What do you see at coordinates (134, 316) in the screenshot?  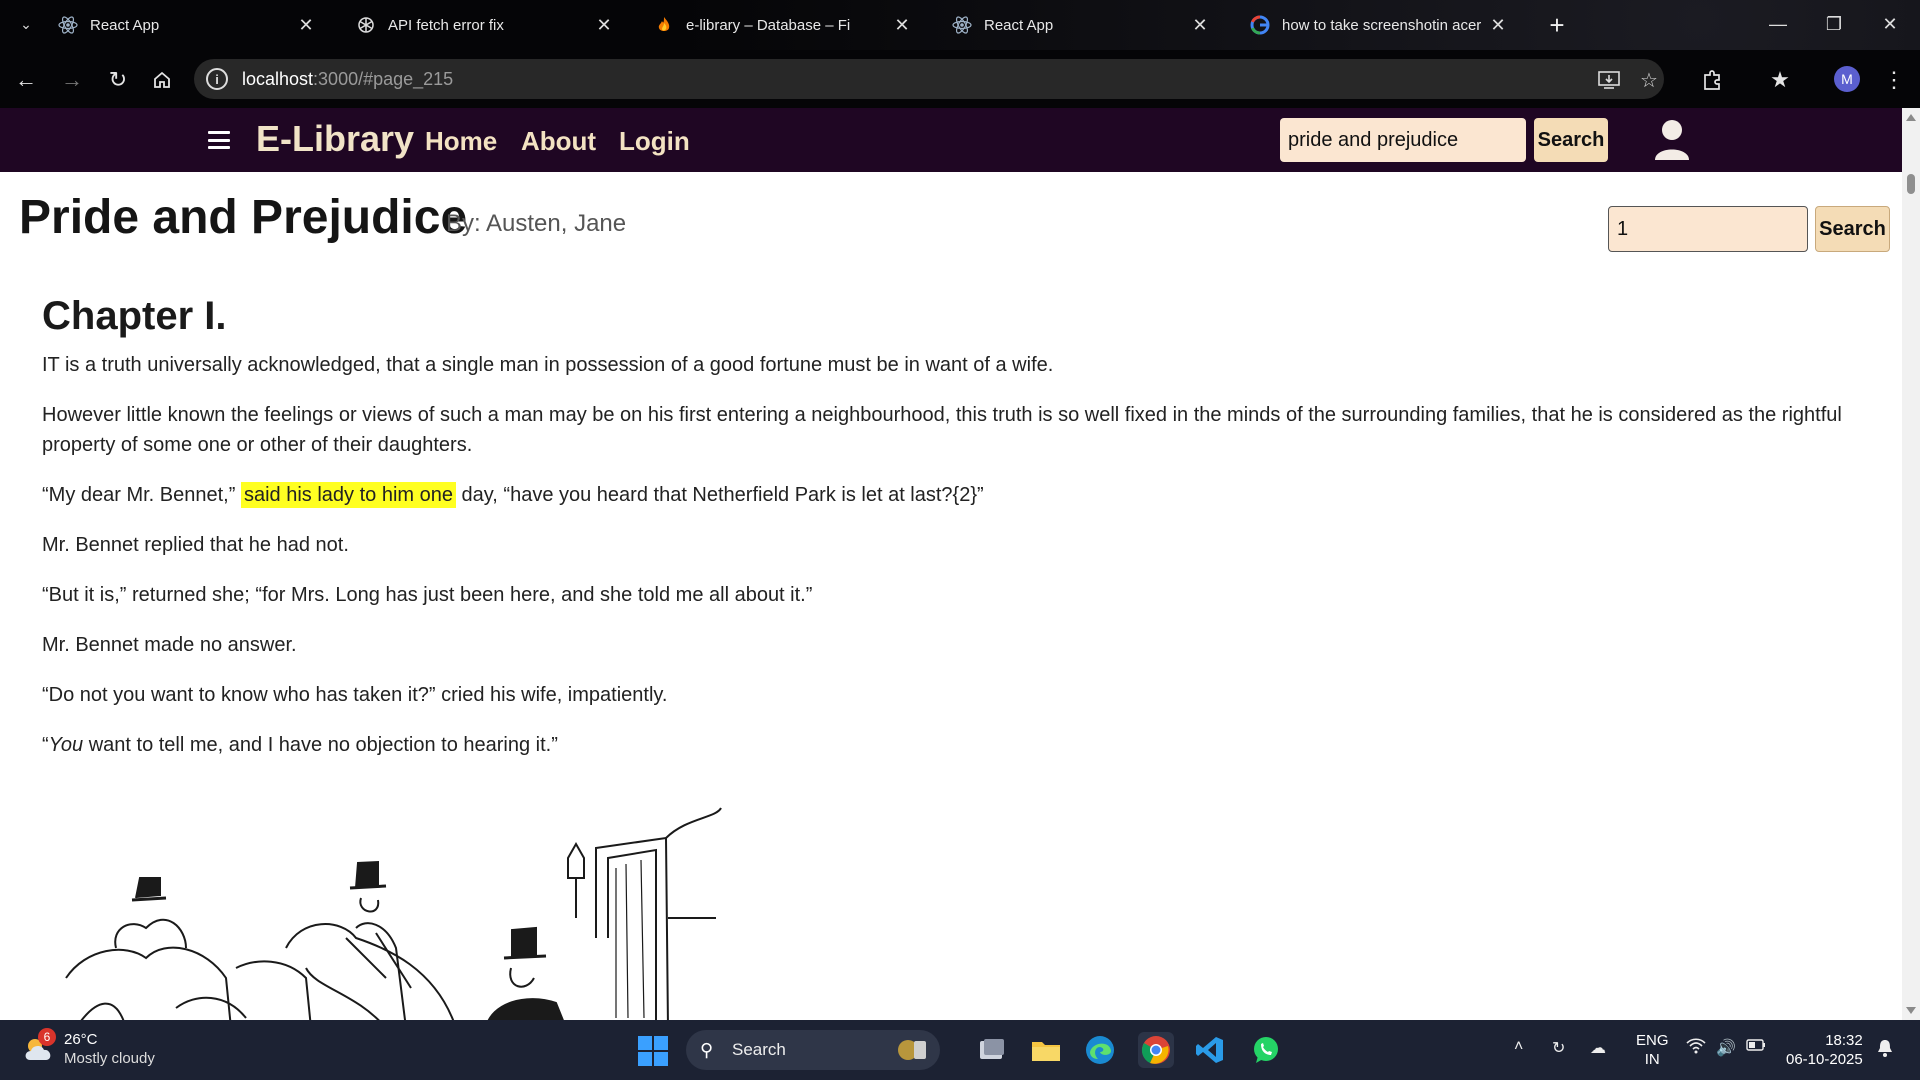 I see `chapter-heading: Chapter I.` at bounding box center [134, 316].